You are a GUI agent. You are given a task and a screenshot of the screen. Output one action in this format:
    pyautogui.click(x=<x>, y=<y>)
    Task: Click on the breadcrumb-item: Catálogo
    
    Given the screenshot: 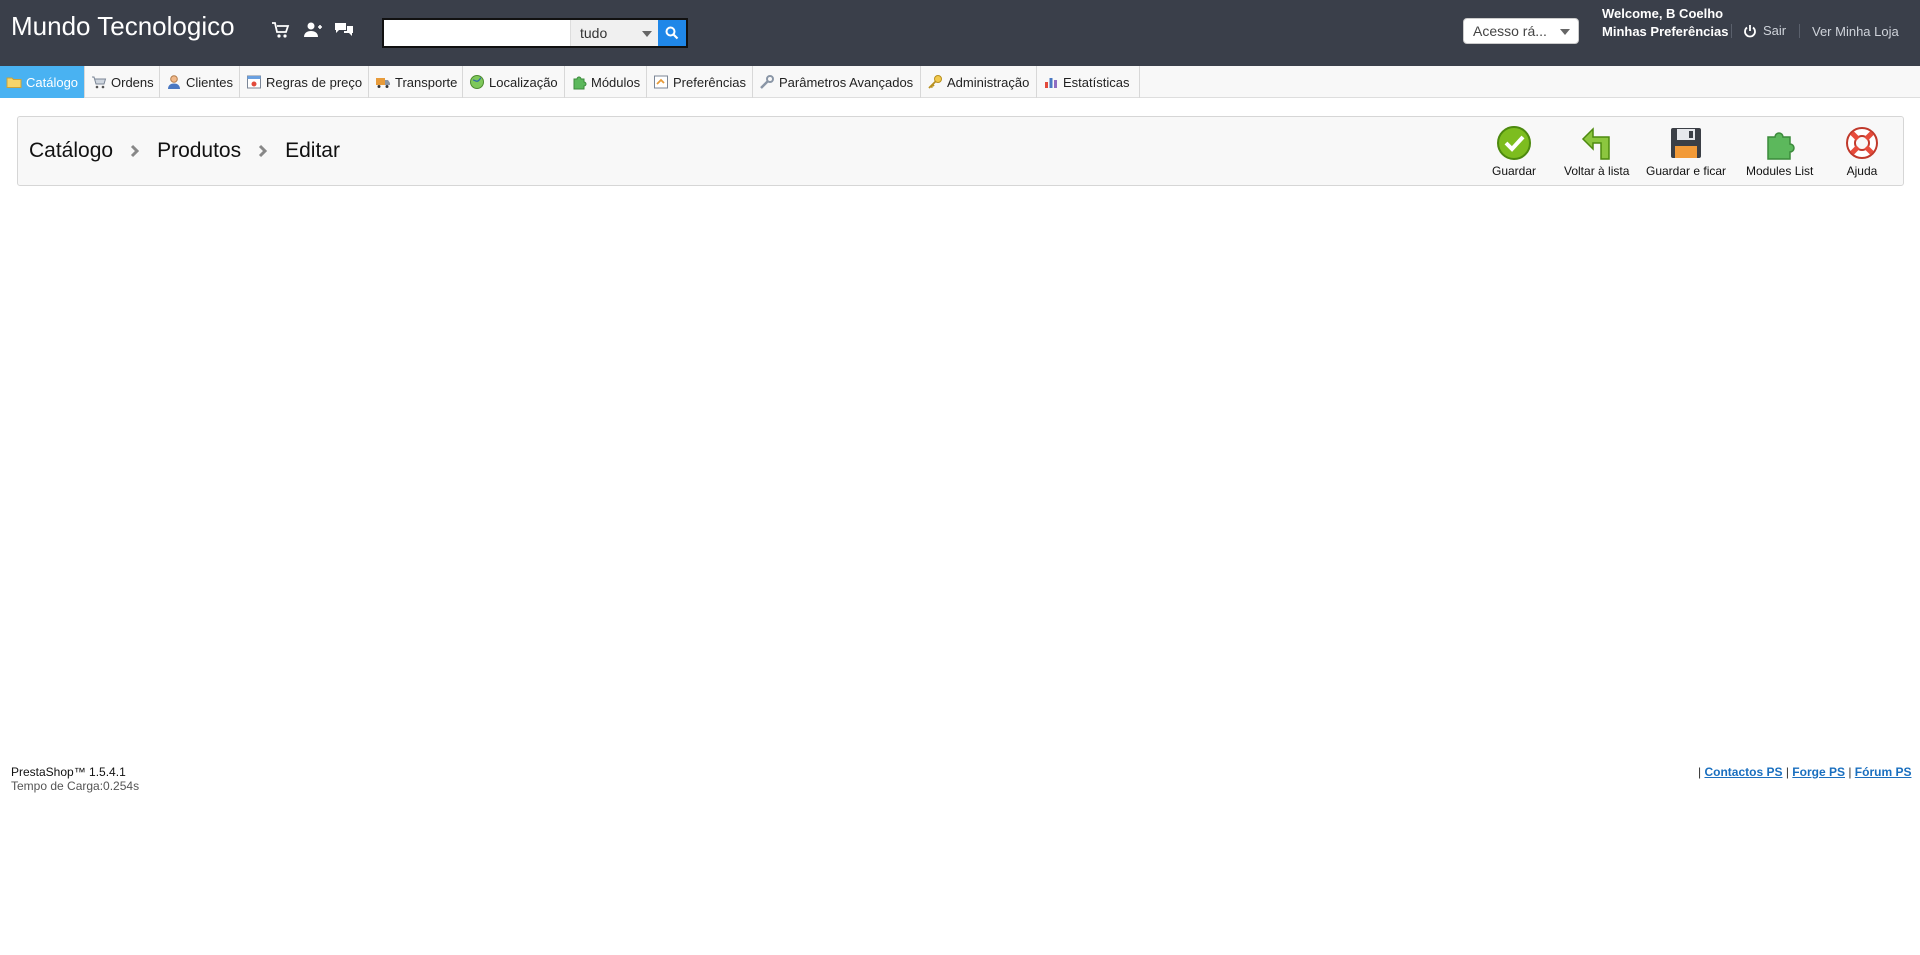 What is the action you would take?
    pyautogui.click(x=71, y=151)
    